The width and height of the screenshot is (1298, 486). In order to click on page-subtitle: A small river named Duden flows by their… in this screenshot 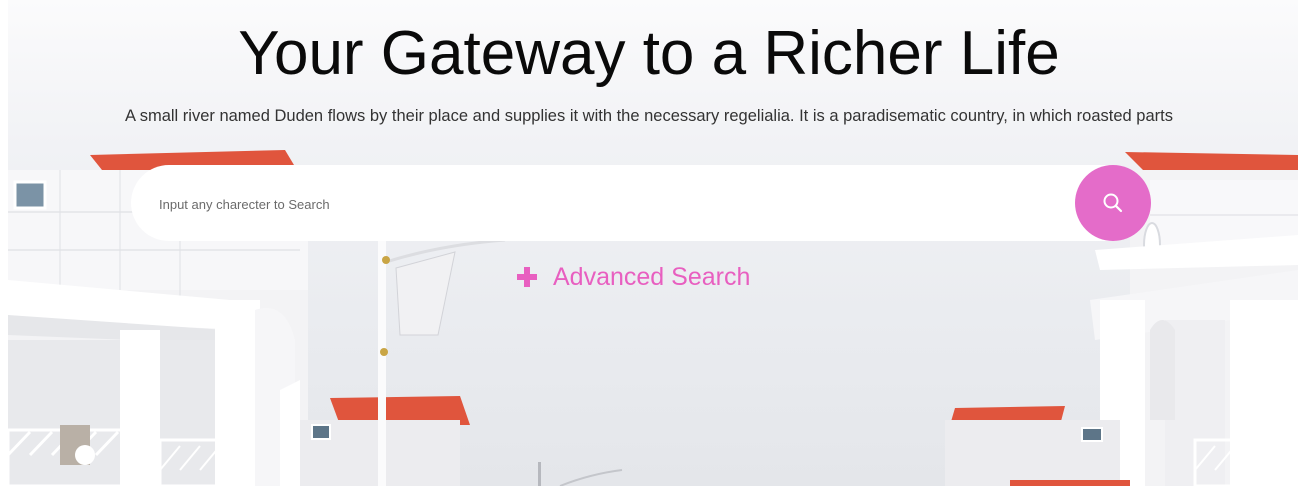, I will do `click(649, 116)`.